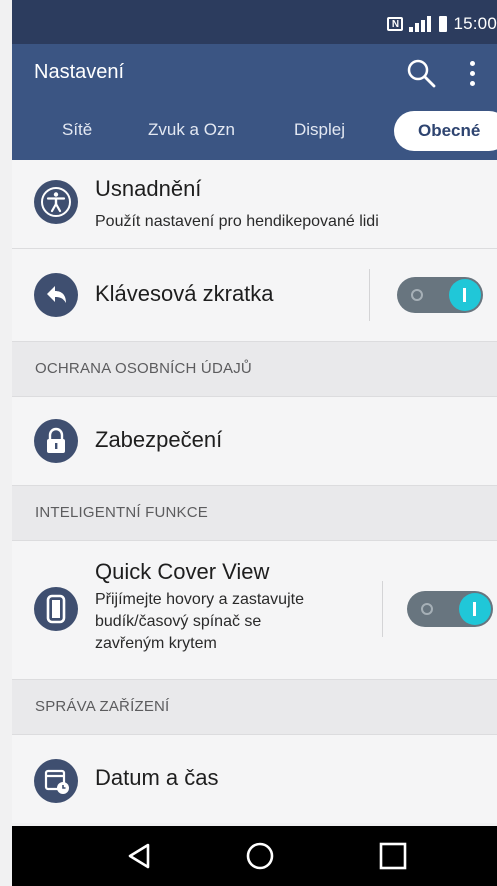 Image resolution: width=497 pixels, height=886 pixels. What do you see at coordinates (440, 295) in the screenshot?
I see `shortcut-key-toggle` at bounding box center [440, 295].